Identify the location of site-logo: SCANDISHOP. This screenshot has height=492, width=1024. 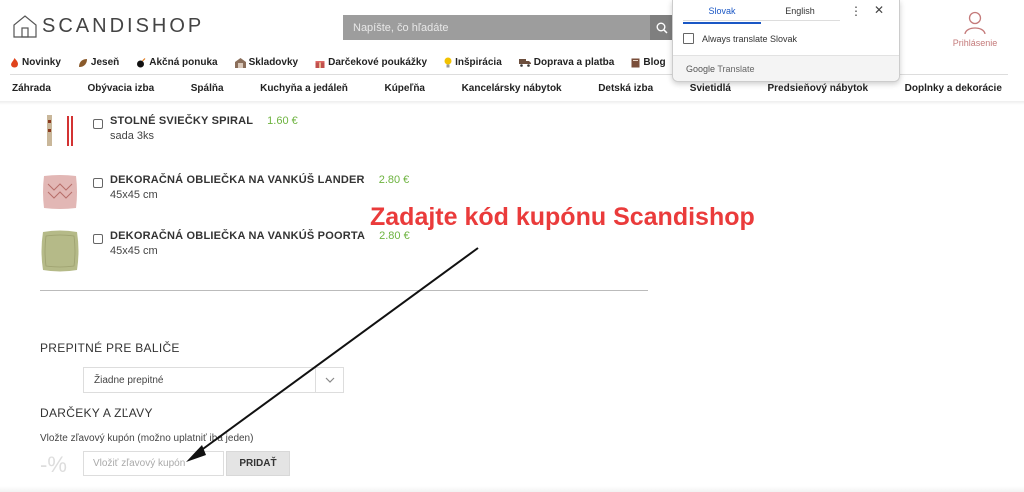
(108, 26).